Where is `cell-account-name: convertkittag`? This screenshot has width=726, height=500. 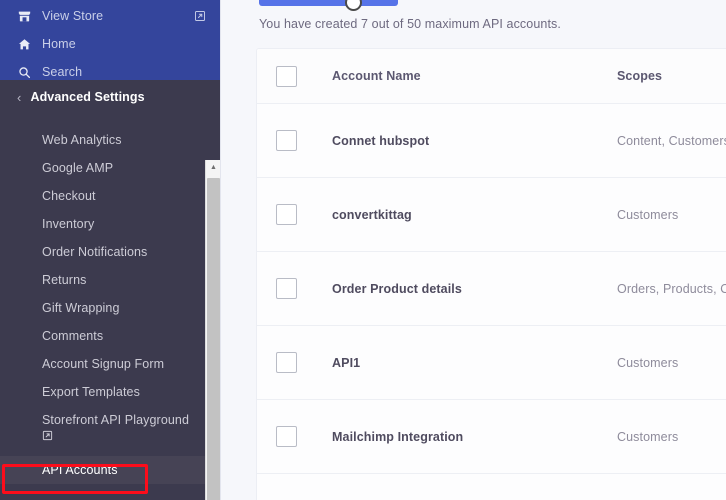
cell-account-name: convertkittag is located at coordinates (372, 214).